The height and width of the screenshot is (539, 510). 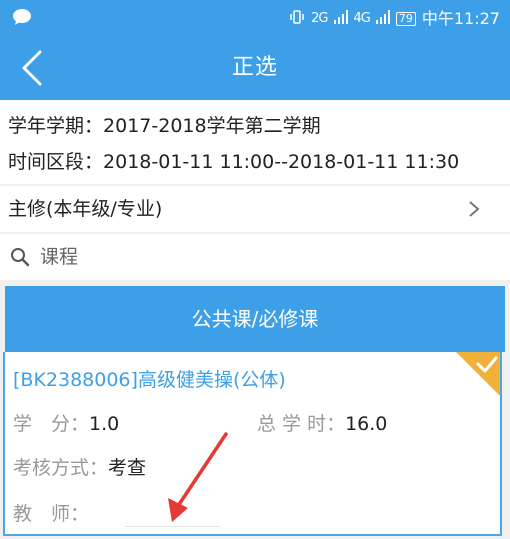 I want to click on course-title: [BK2388006]高级健美操(公体), so click(x=149, y=380).